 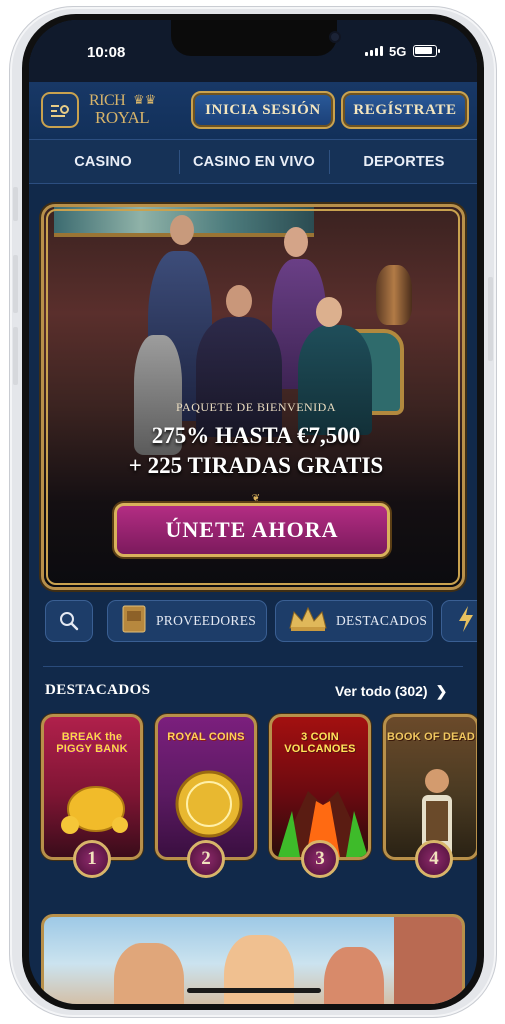 I want to click on game-card-2: ROYAL COINS, so click(x=206, y=787).